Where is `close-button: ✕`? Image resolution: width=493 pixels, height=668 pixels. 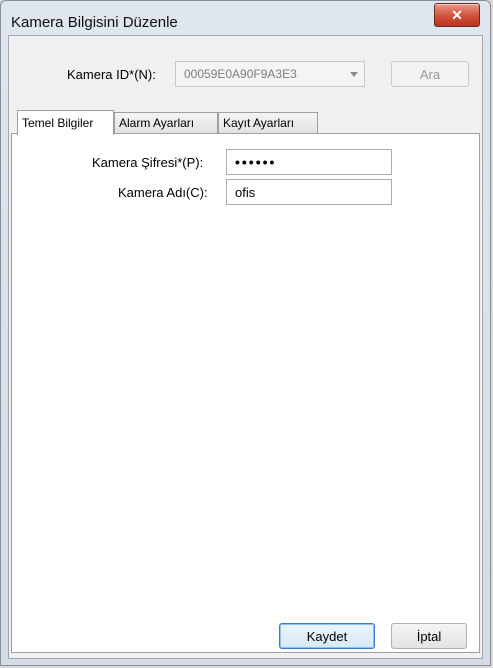 close-button: ✕ is located at coordinates (457, 15).